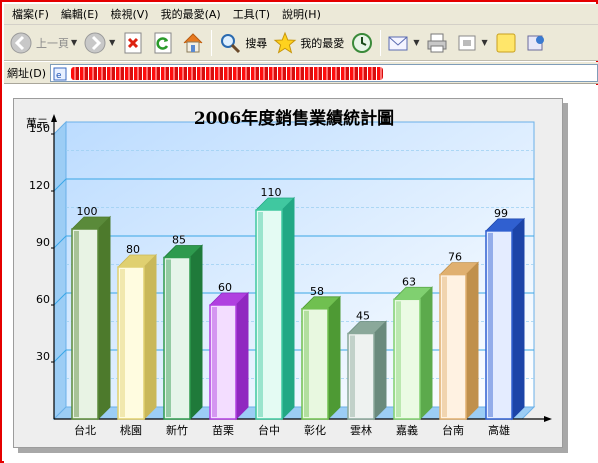 Image resolution: width=598 pixels, height=463 pixels. I want to click on mail-button: ▼, so click(403, 43).